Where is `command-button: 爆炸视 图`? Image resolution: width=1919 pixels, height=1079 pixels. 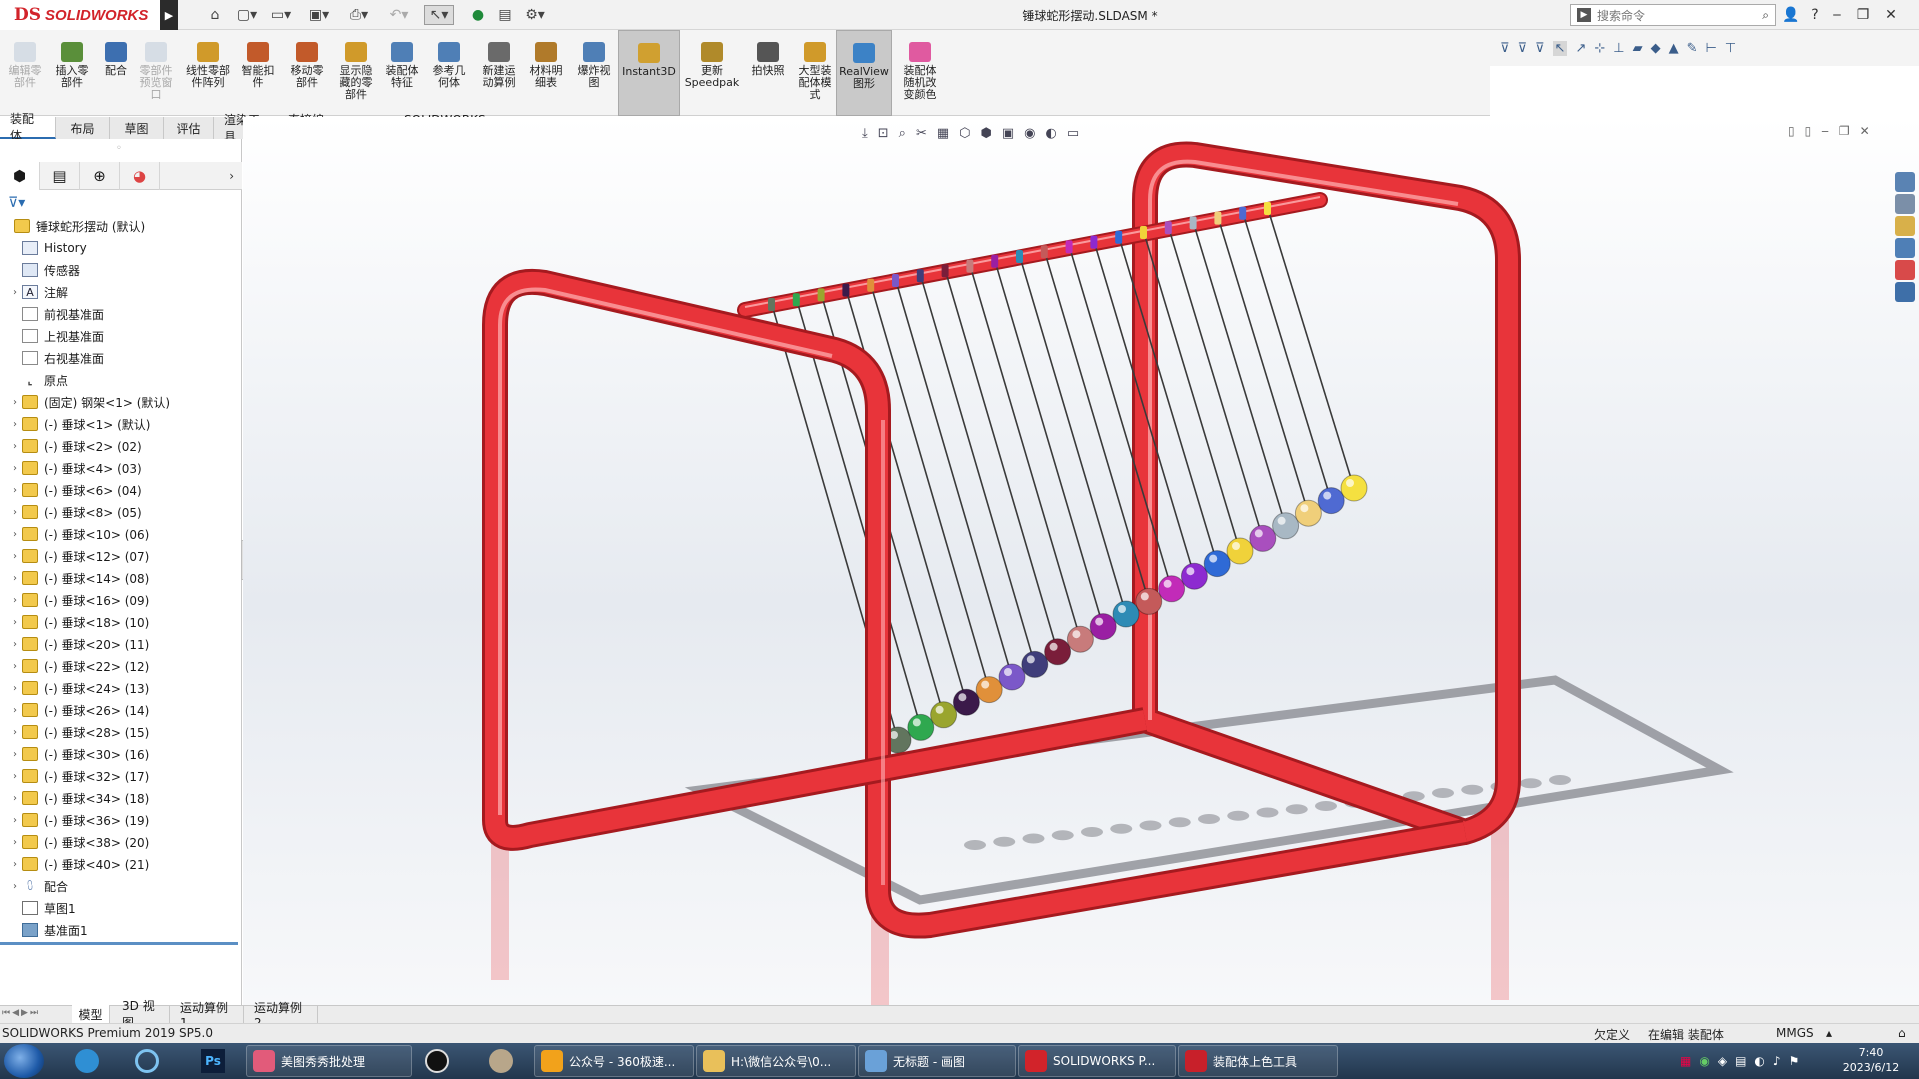 command-button: 爆炸视 图 is located at coordinates (594, 73).